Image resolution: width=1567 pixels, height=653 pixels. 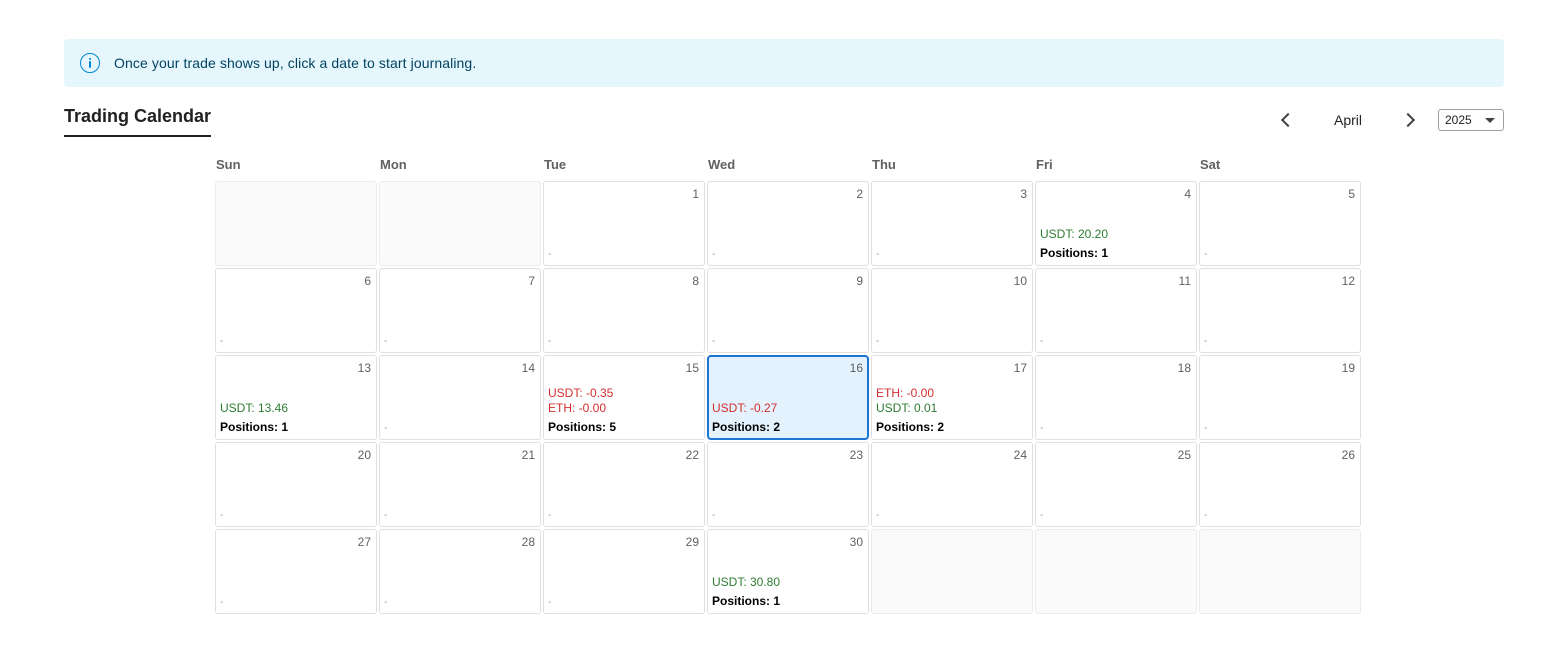 I want to click on day-summary: USDT: -0.27 Positions: 2, so click(x=787, y=418).